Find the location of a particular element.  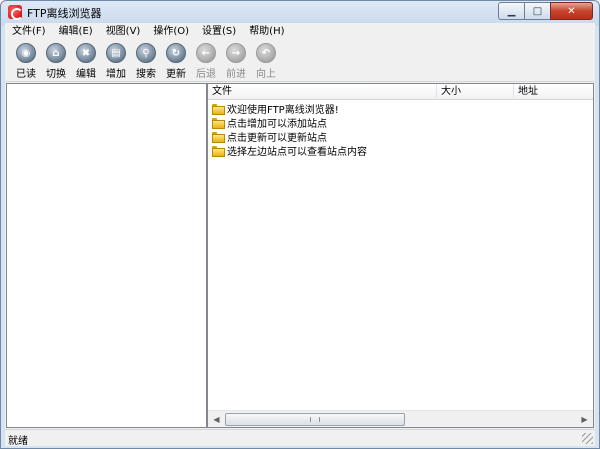

add-icon: ▤ is located at coordinates (116, 53).